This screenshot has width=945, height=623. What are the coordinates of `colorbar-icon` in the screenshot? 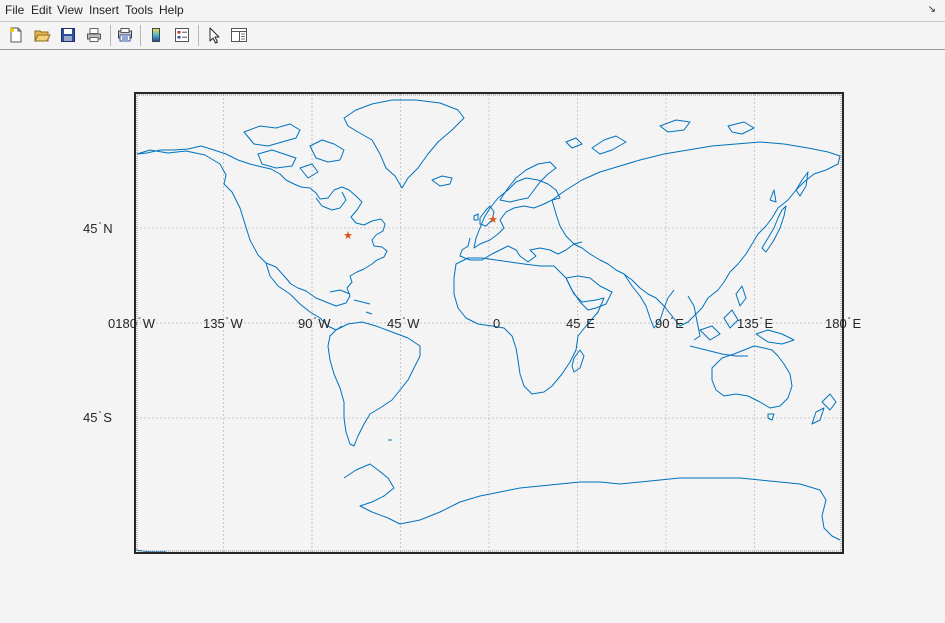 It's located at (156, 35).